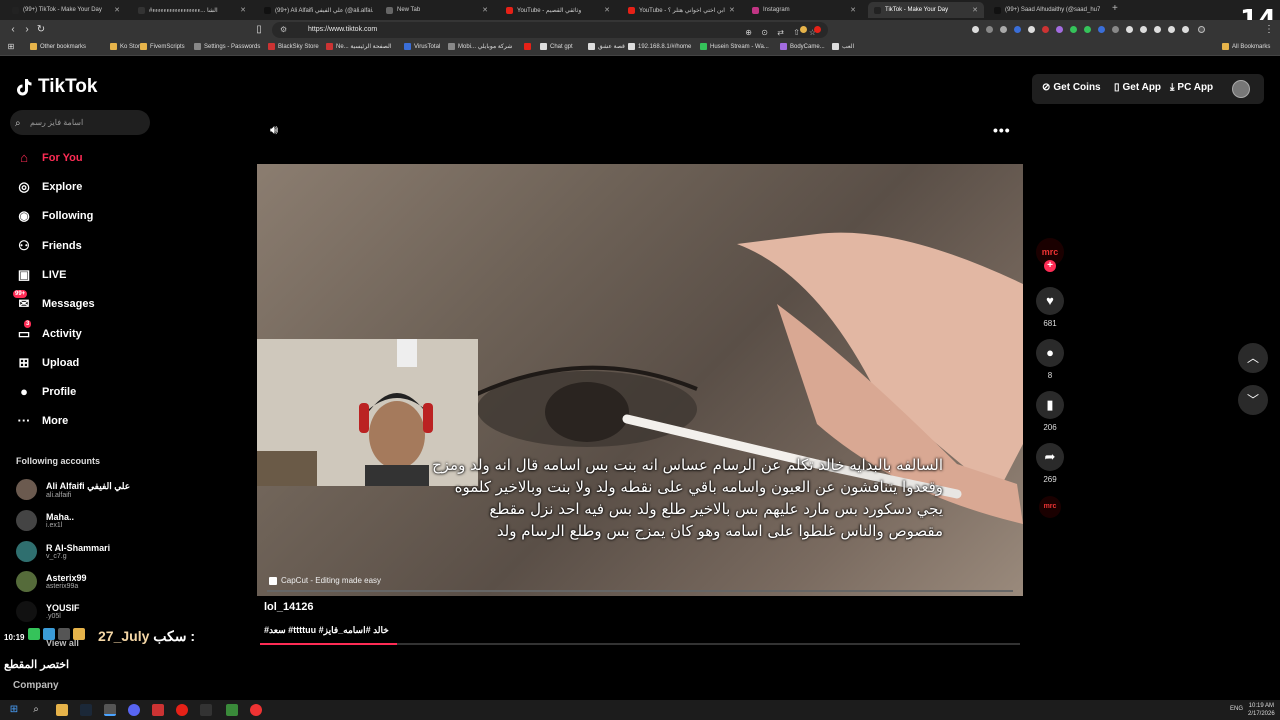  Describe the element at coordinates (817, 29) in the screenshot. I see `extension-warning-icon` at that location.